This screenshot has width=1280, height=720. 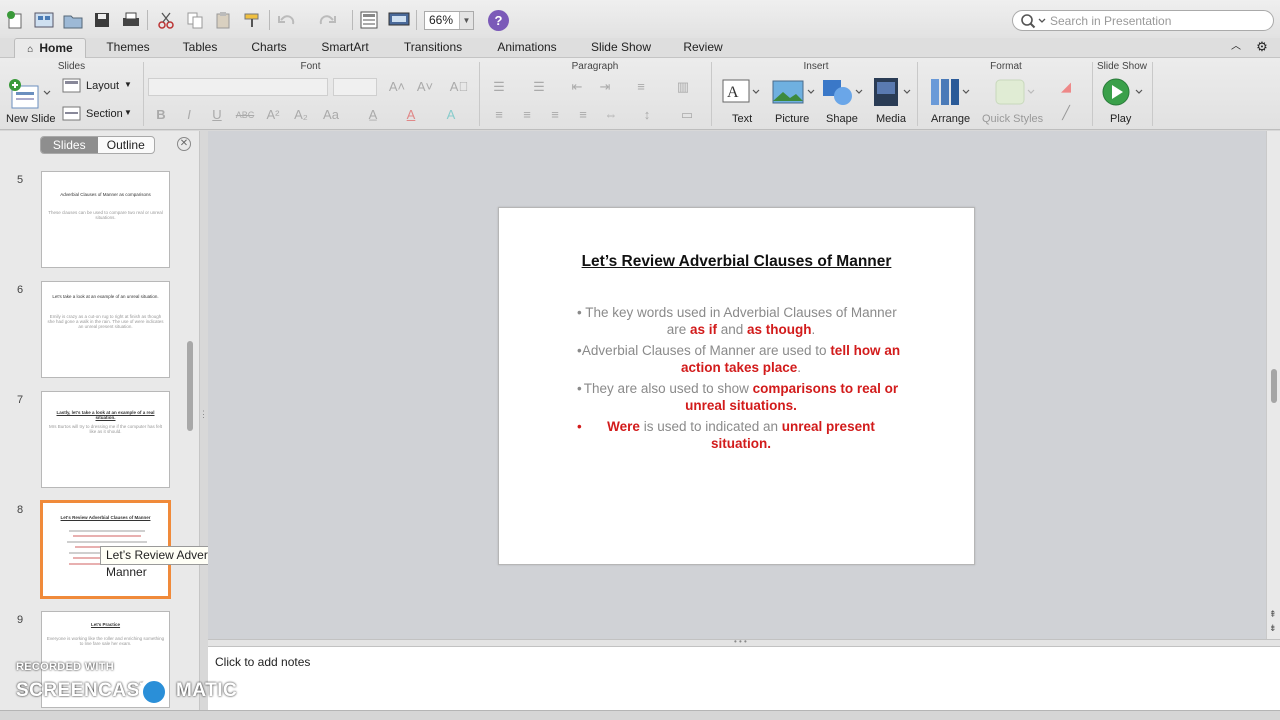 What do you see at coordinates (71, 66) in the screenshot?
I see `group-slides-label: Slides` at bounding box center [71, 66].